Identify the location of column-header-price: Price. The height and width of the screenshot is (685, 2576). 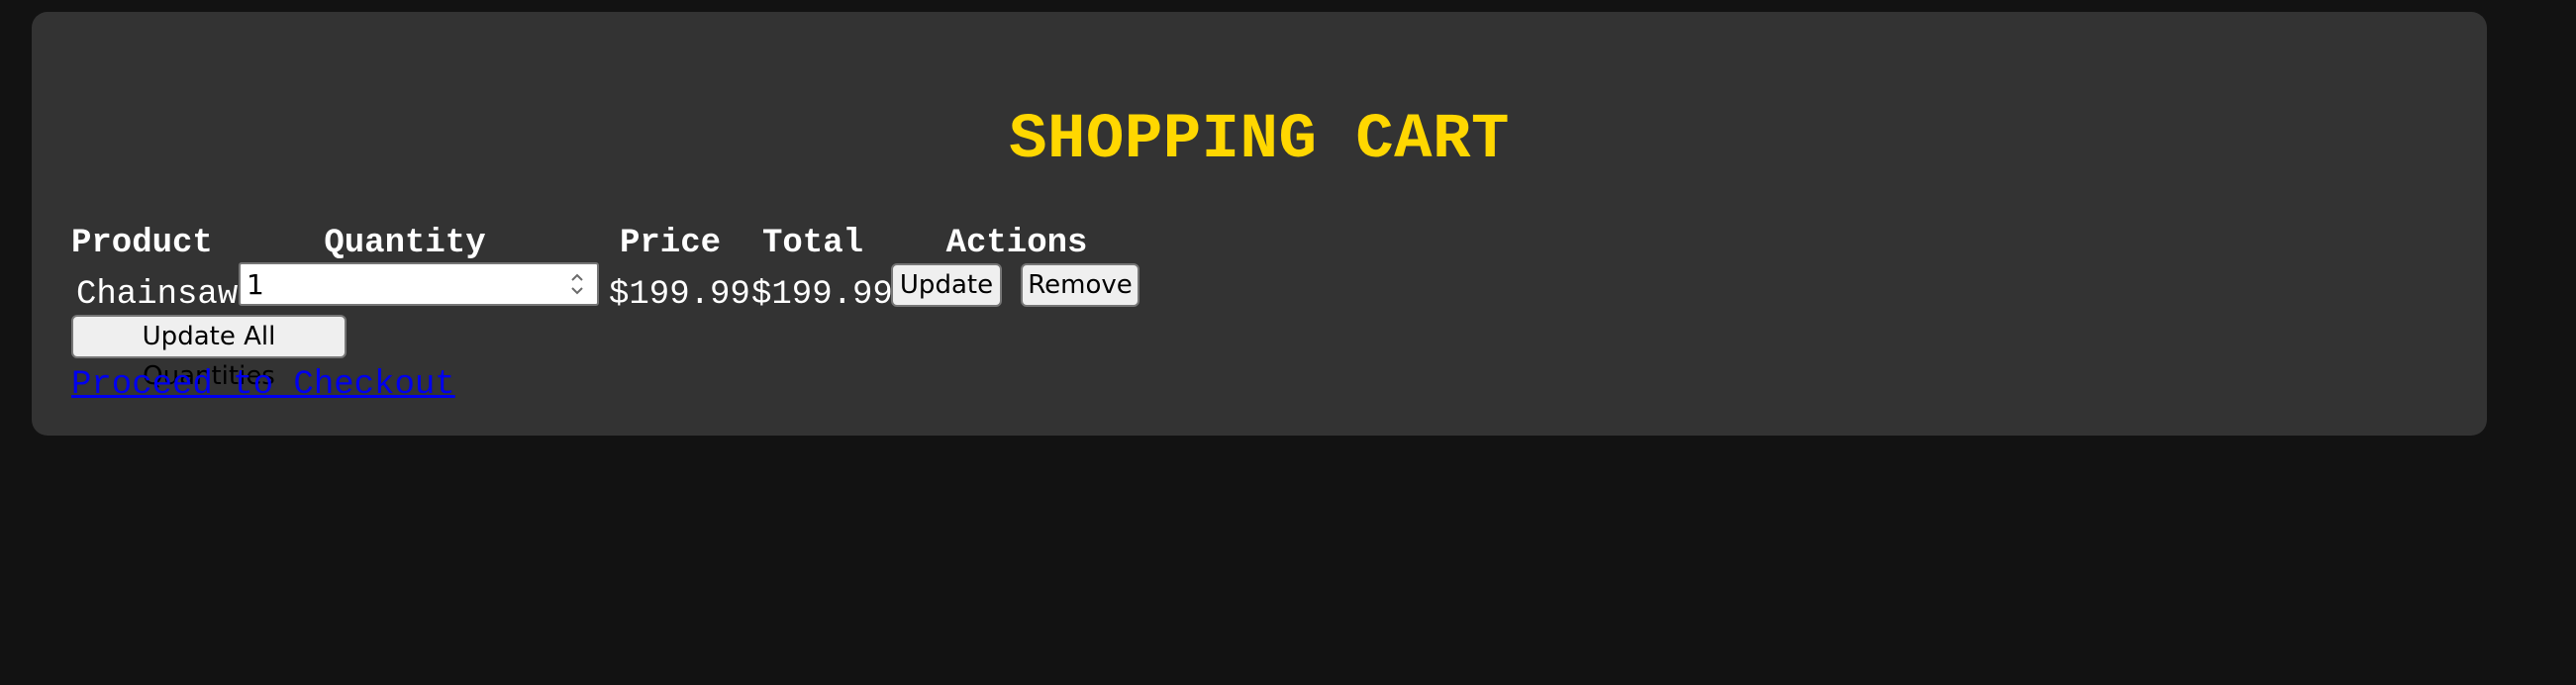
(670, 243).